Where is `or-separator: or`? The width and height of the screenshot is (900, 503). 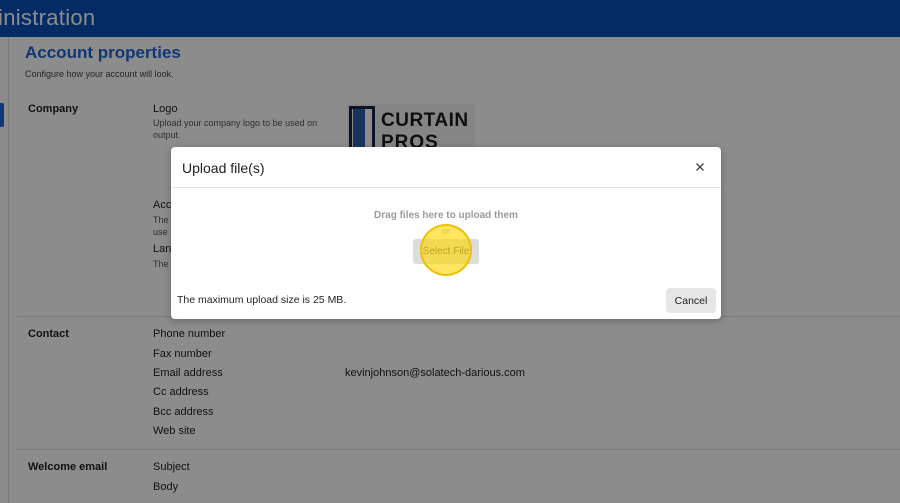
or-separator: or is located at coordinates (445, 231).